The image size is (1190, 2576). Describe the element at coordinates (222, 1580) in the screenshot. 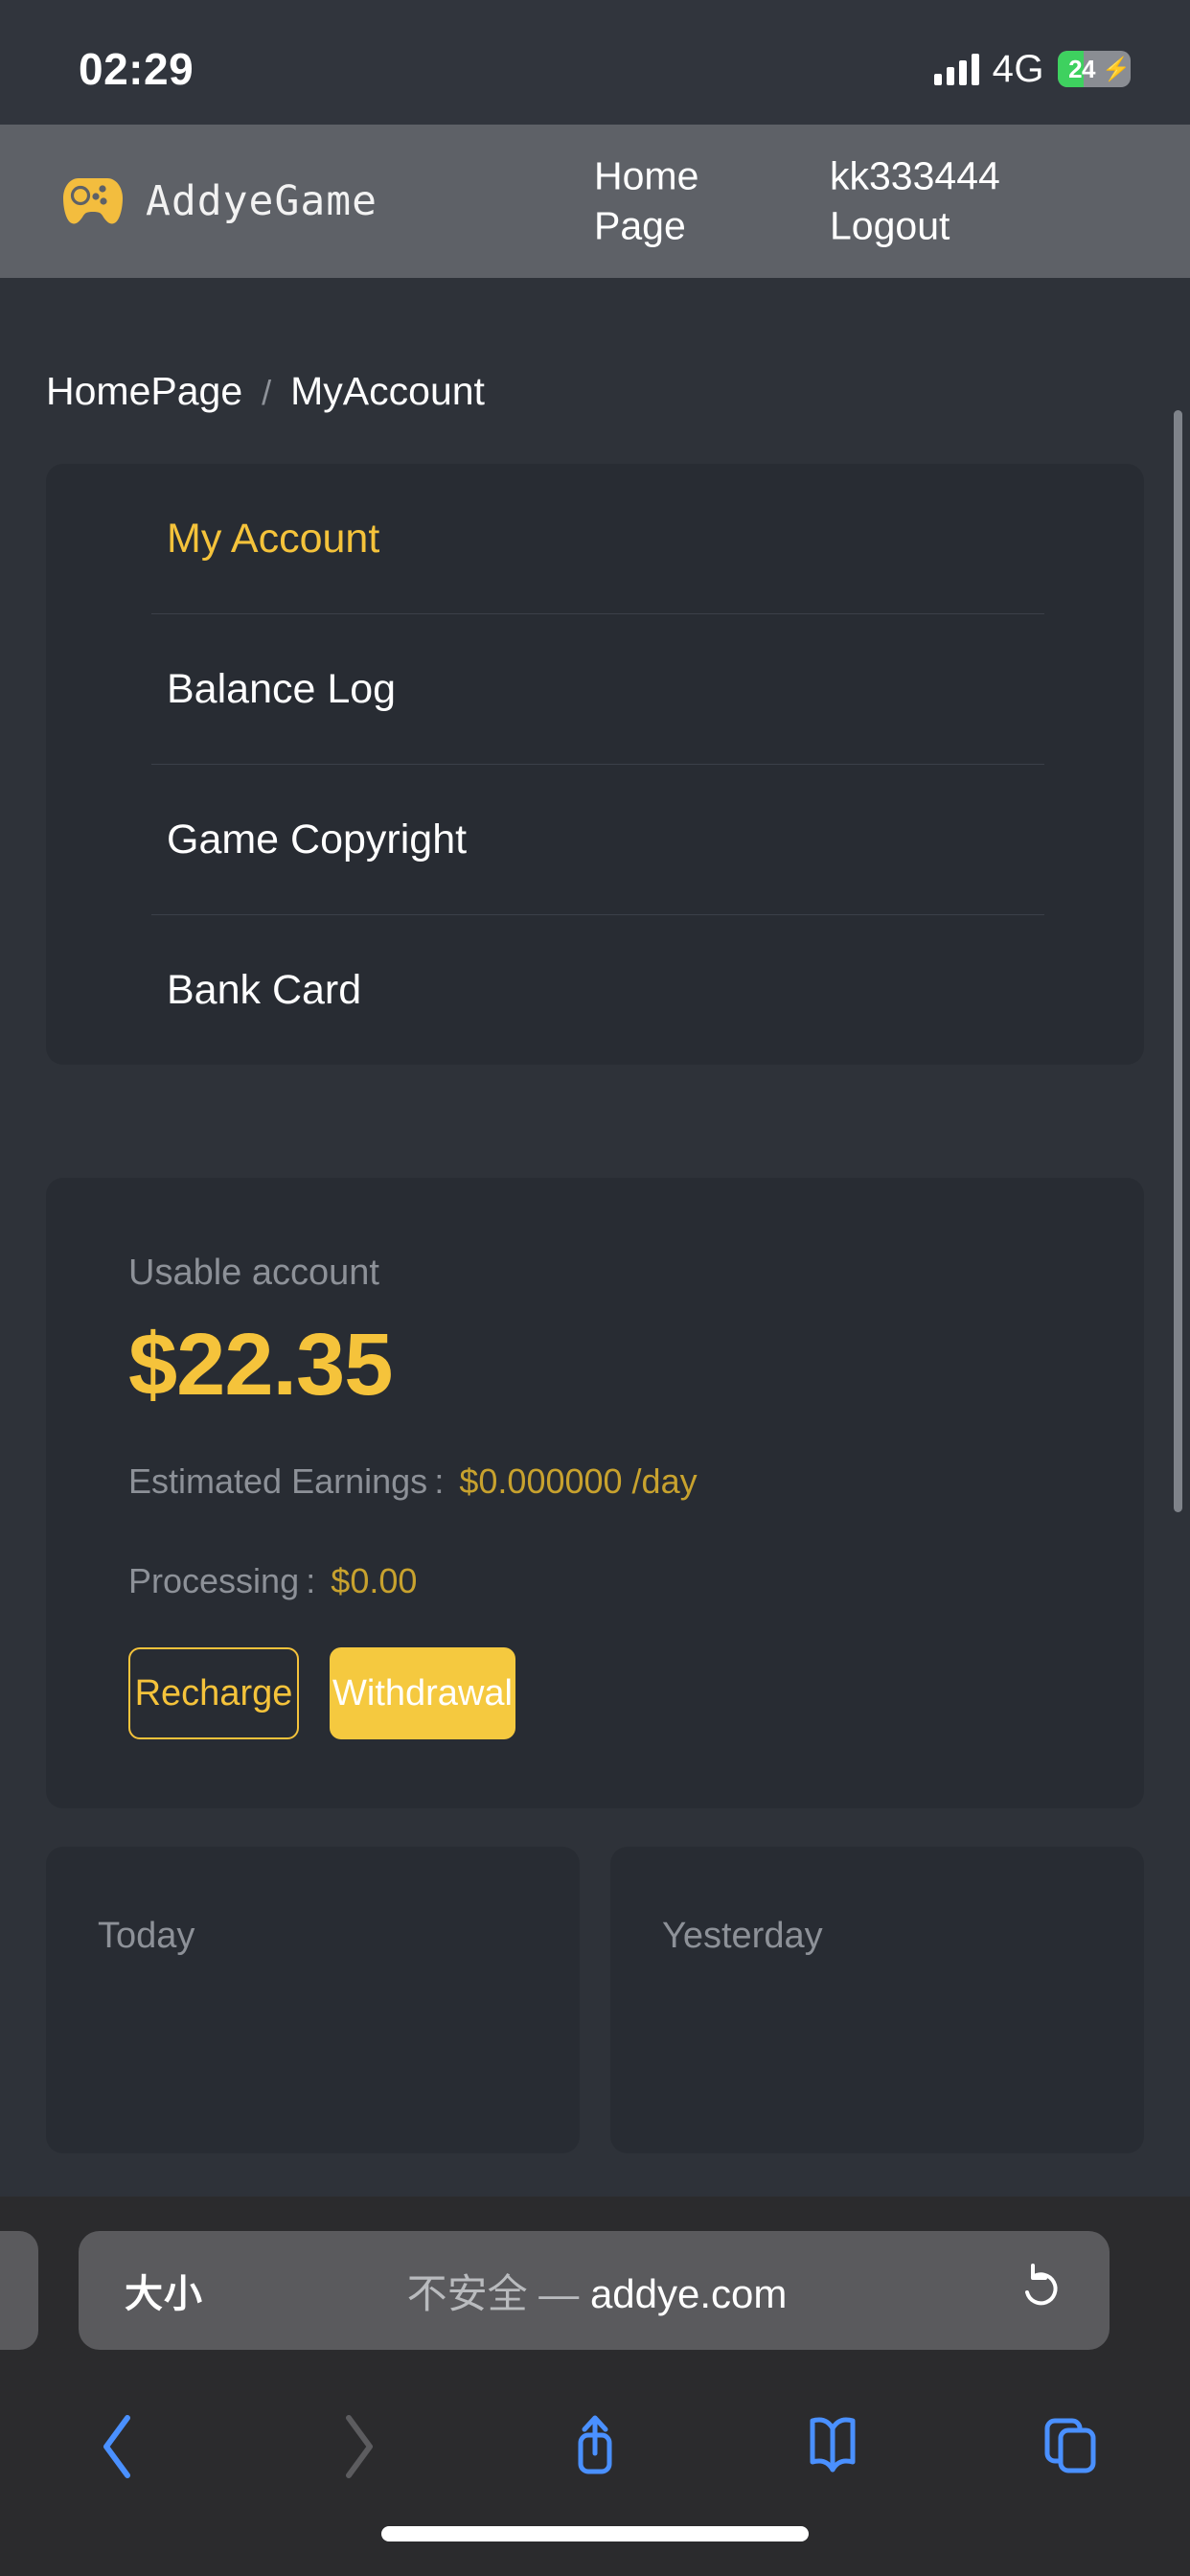

I see `processing-label: Processing :` at that location.